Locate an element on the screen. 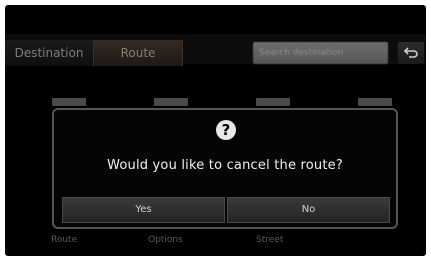 This screenshot has width=431, height=261. yes-button: Yes is located at coordinates (143, 210).